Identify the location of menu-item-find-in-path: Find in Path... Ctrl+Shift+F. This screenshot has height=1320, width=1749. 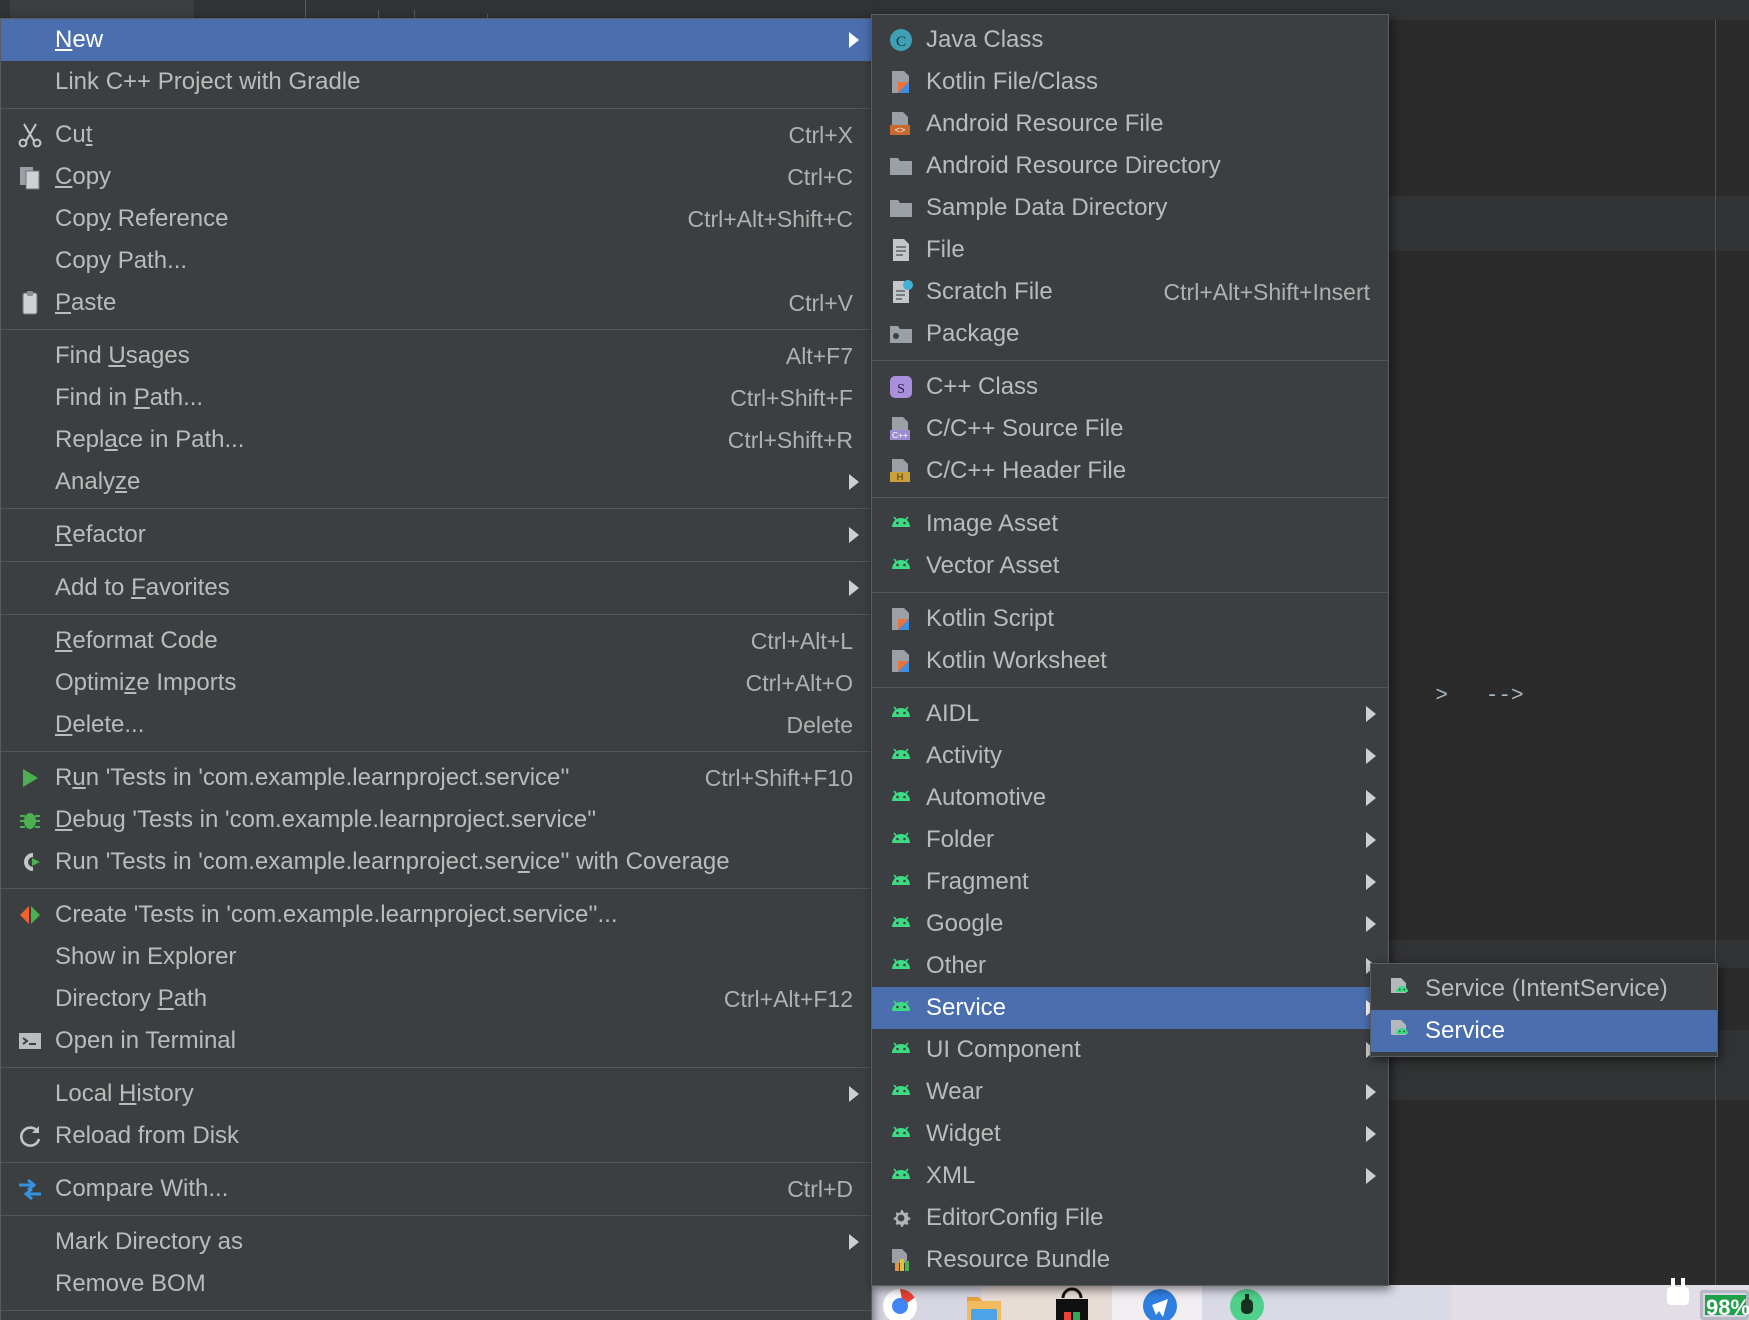
(436, 398).